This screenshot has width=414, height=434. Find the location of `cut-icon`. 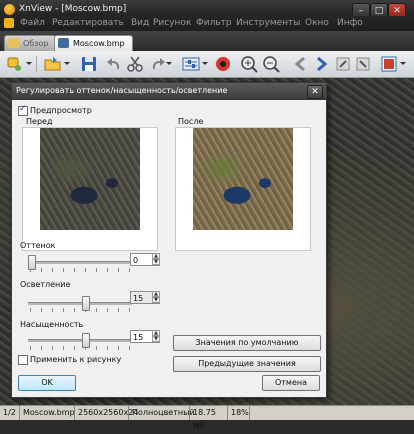

cut-icon is located at coordinates (135, 64).